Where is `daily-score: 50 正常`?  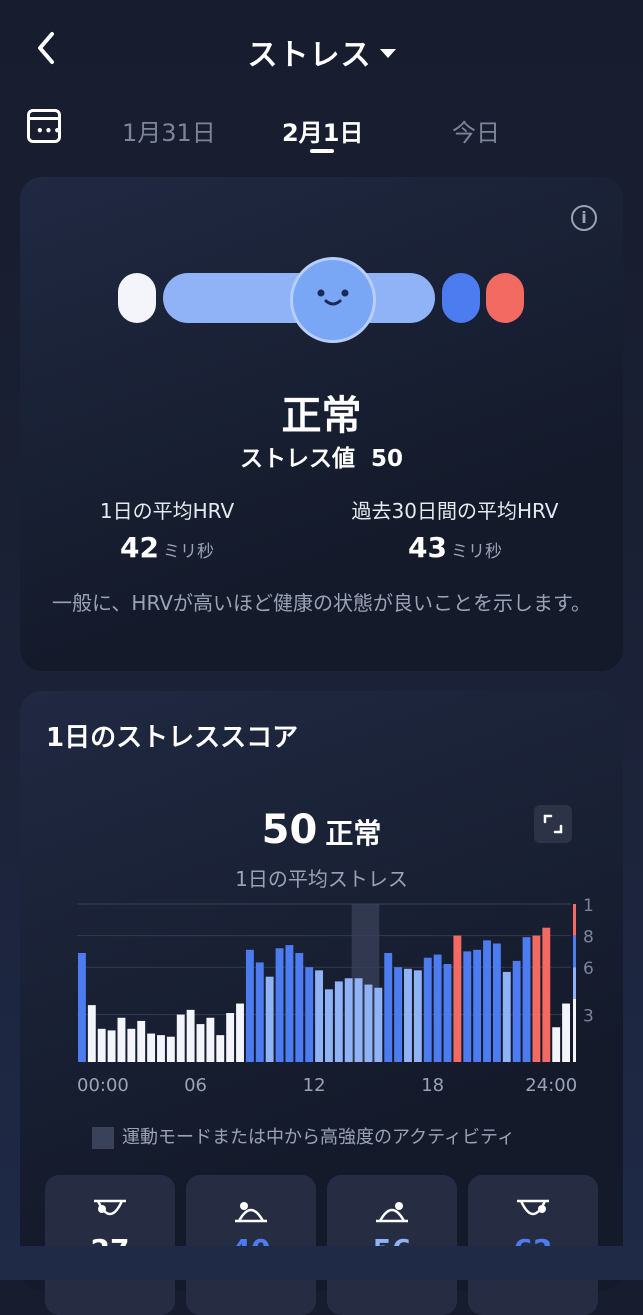
daily-score: 50 正常 is located at coordinates (321, 830).